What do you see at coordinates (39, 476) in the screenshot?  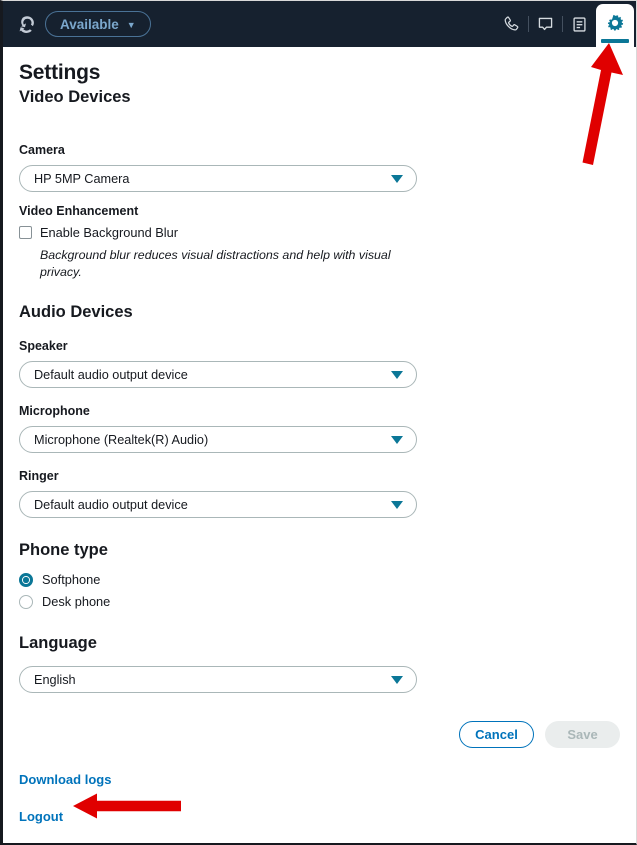 I see `ringer-label: Ringer` at bounding box center [39, 476].